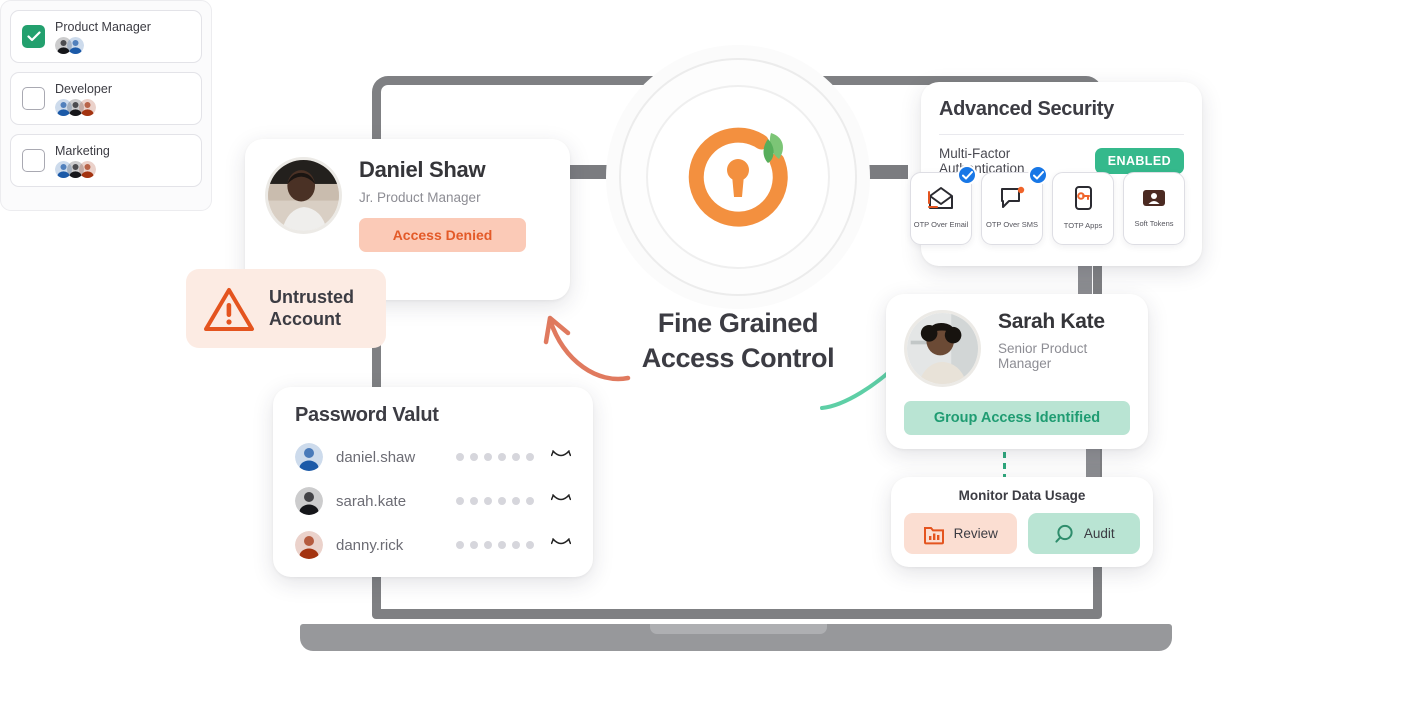 Image resolution: width=1416 pixels, height=708 pixels. Describe the element at coordinates (305, 318) in the screenshot. I see `untrusted-line2: Account` at that location.